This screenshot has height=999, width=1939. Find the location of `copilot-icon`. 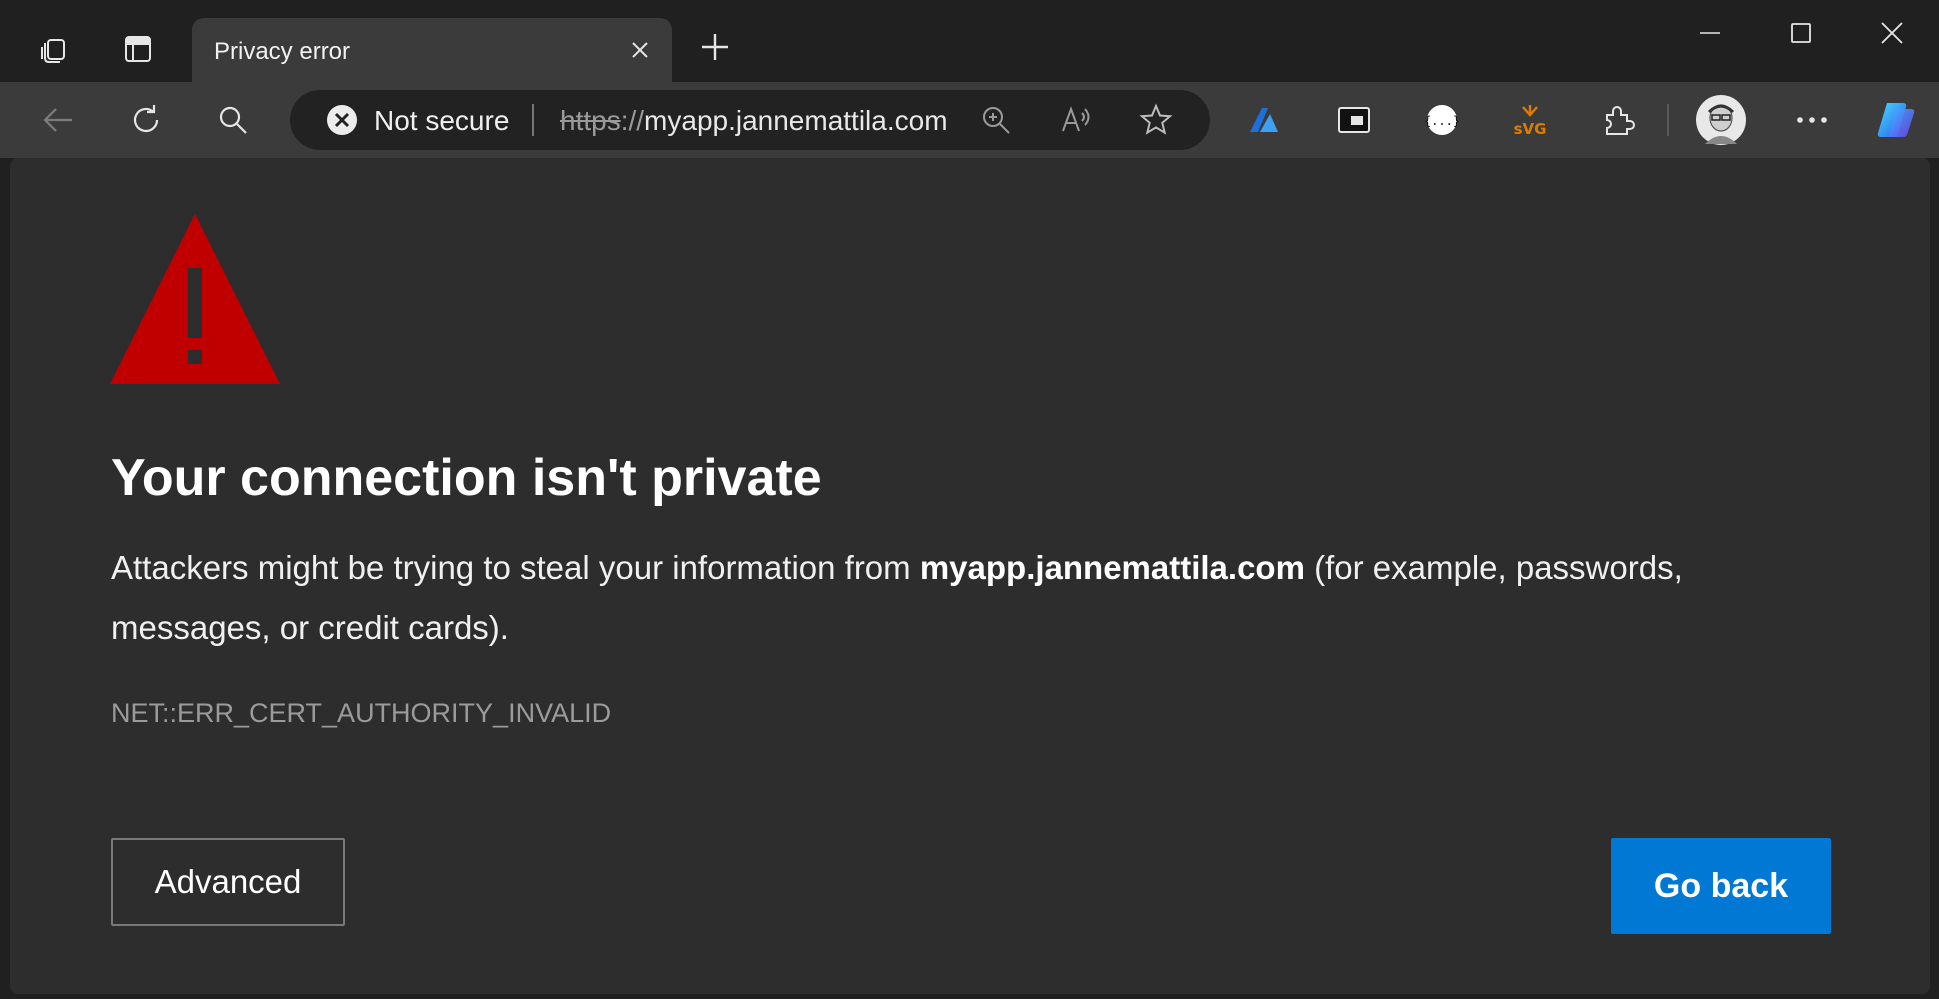

copilot-icon is located at coordinates (1896, 120).